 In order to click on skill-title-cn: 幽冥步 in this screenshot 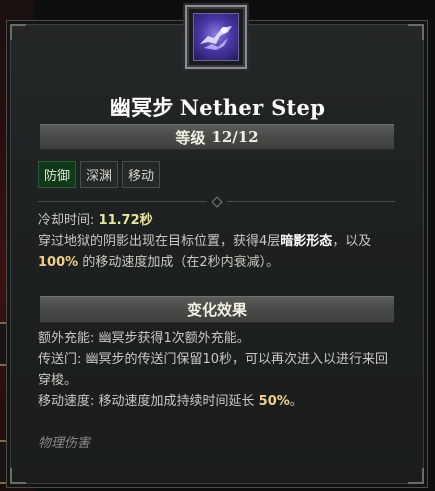, I will do `click(141, 107)`.